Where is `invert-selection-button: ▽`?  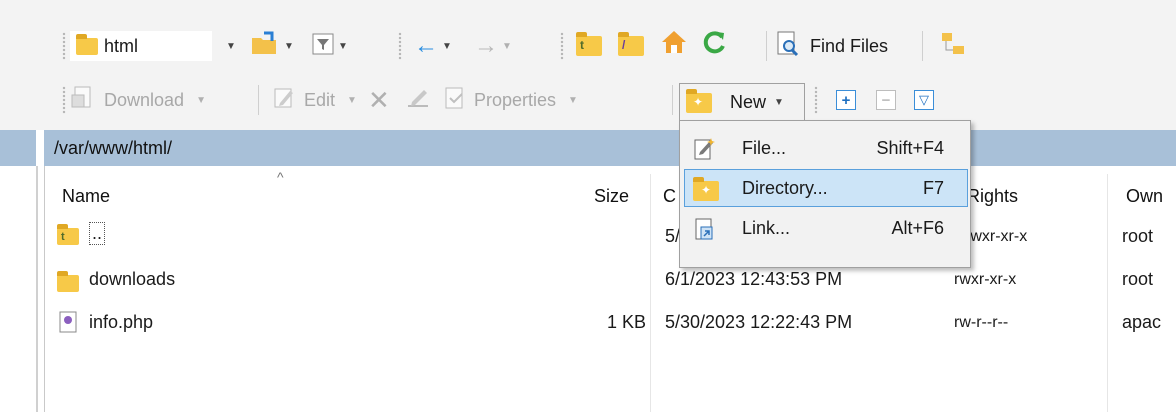
invert-selection-button: ▽ is located at coordinates (924, 100).